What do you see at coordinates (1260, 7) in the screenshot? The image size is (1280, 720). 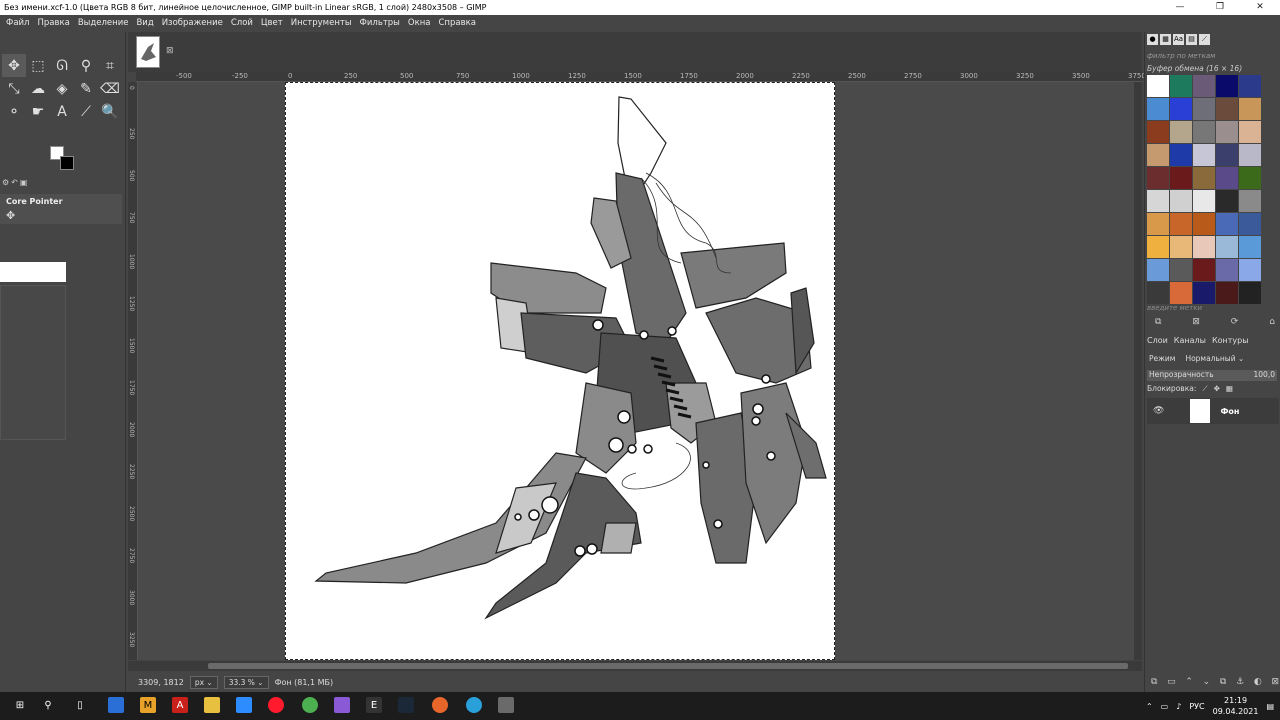 I see `close-button: ✕` at bounding box center [1260, 7].